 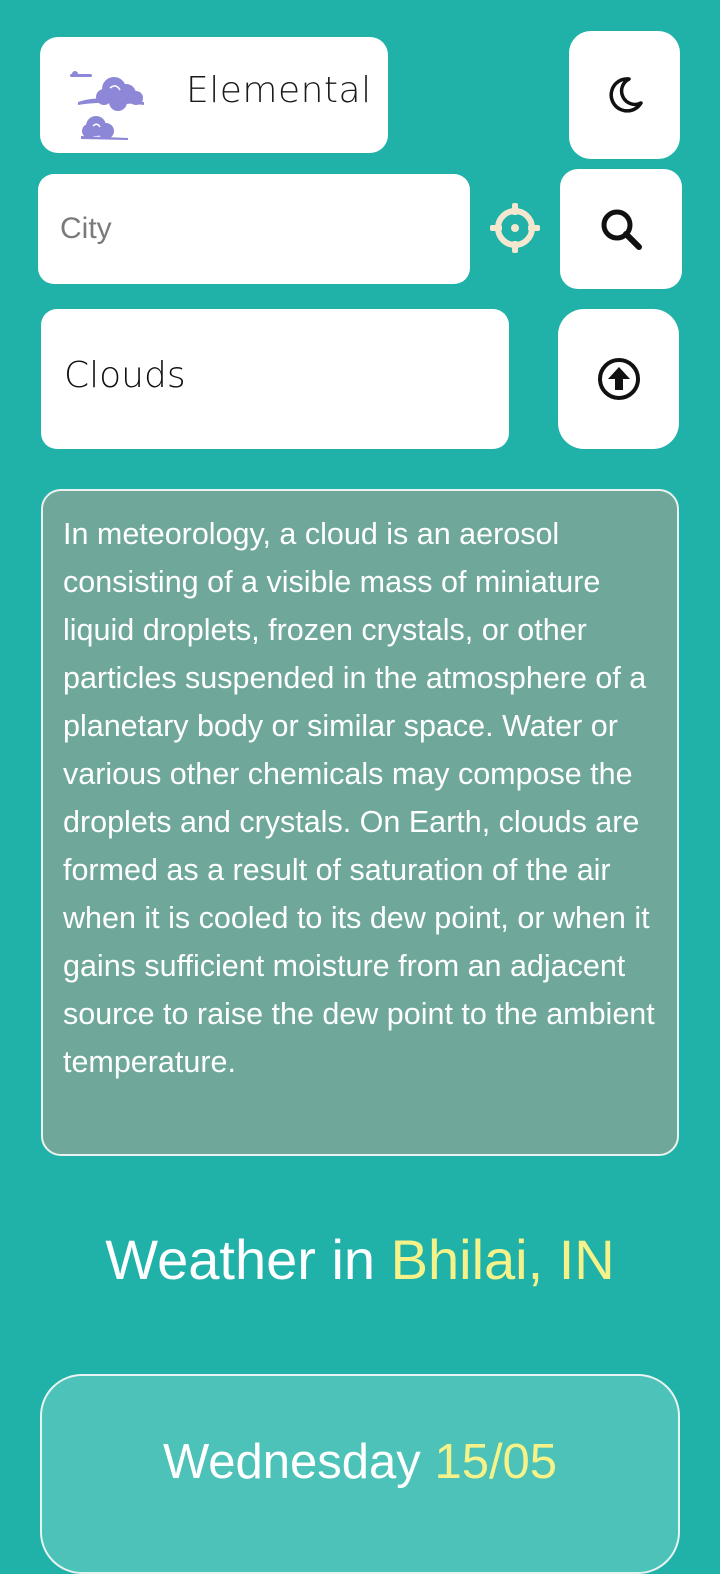 I want to click on search-icon, so click(x=621, y=229).